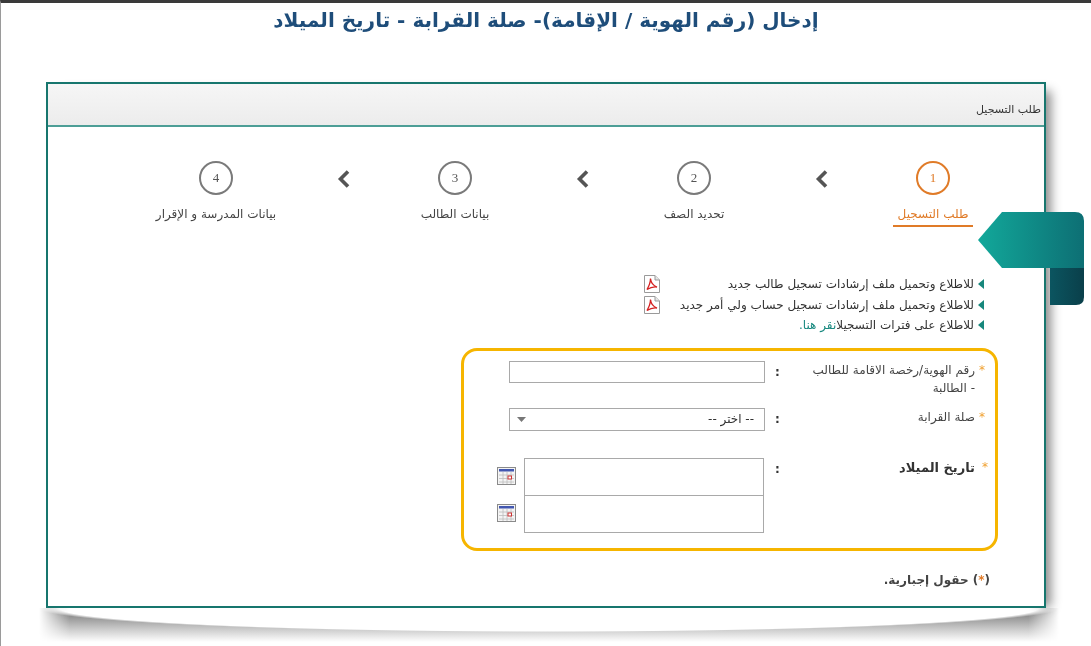  Describe the element at coordinates (216, 178) in the screenshot. I see `step-number: 4` at that location.